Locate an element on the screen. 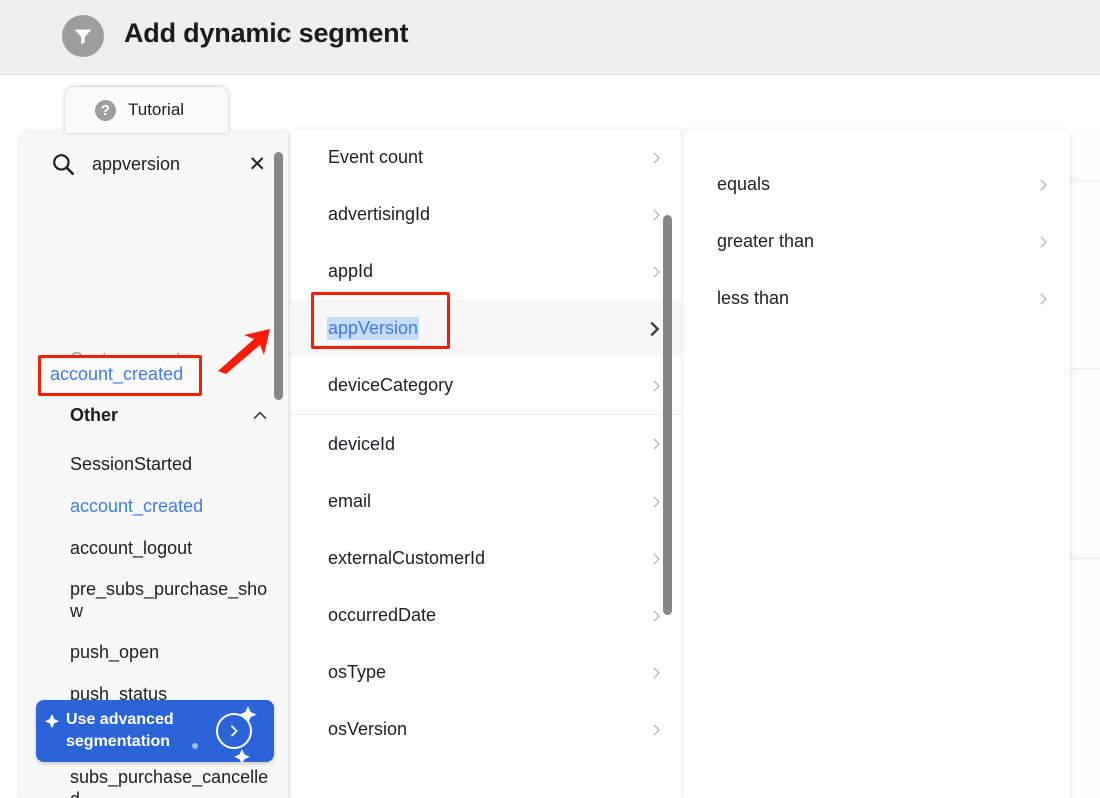 The height and width of the screenshot is (798, 1100). event-item-sessionstarted: SessionStarted is located at coordinates (154, 465).